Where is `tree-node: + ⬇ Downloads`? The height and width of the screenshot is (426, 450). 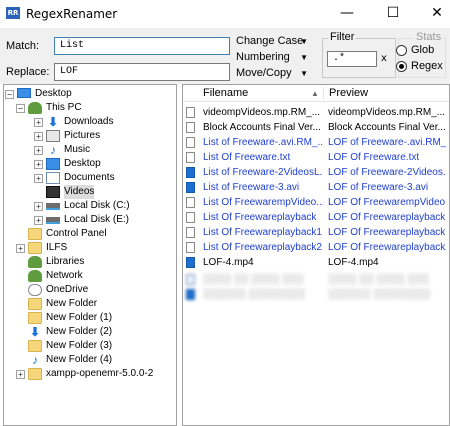 tree-node: + ⬇ Downloads is located at coordinates (104, 122).